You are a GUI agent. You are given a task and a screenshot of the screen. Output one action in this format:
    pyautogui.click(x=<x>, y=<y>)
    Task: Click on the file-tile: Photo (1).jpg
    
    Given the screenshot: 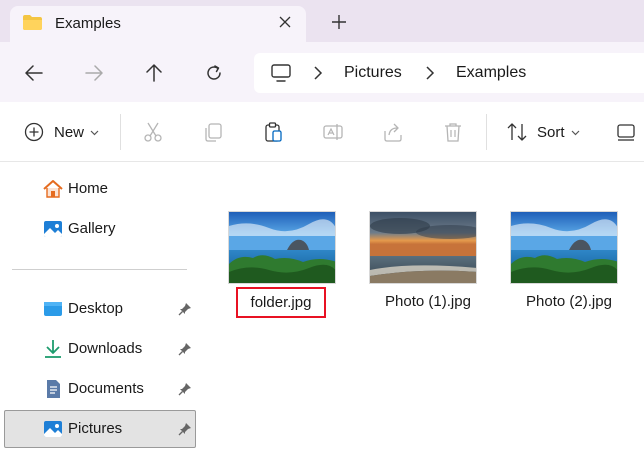 What is the action you would take?
    pyautogui.click(x=419, y=266)
    